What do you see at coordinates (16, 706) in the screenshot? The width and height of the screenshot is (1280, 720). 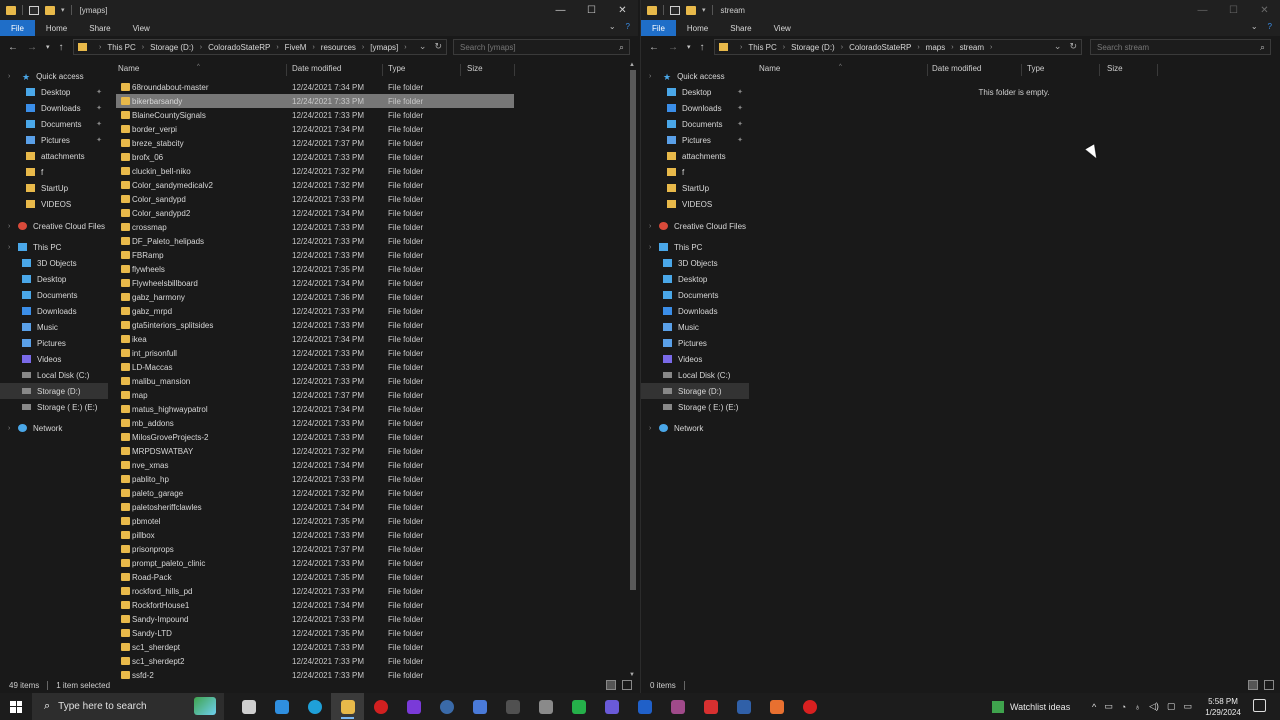 I see `start-button` at bounding box center [16, 706].